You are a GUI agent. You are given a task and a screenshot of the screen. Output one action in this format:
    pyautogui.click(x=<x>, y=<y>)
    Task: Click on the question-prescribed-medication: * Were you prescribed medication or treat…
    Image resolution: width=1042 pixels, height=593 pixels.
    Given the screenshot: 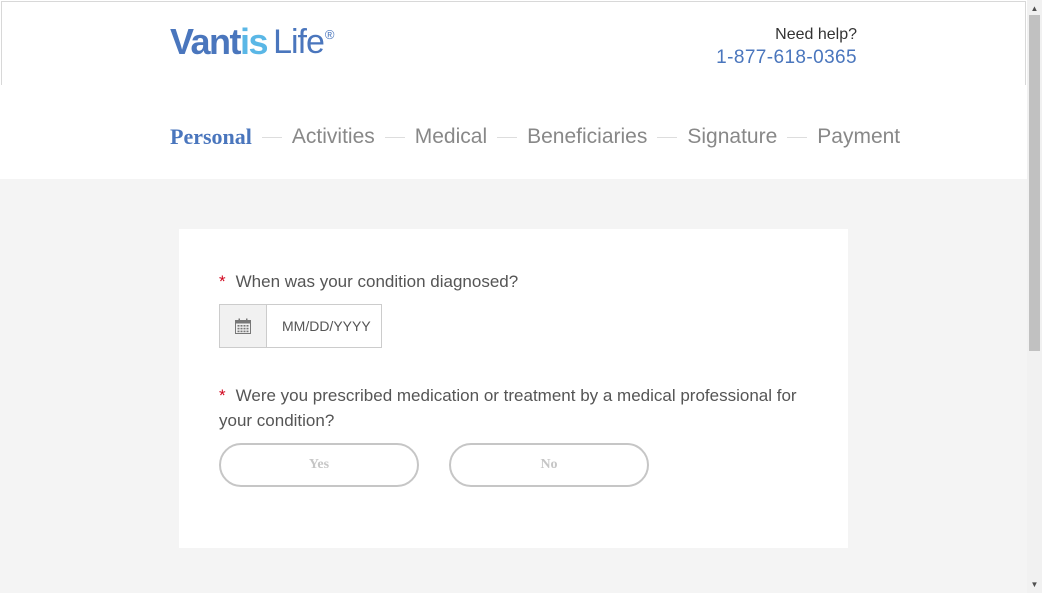 What is the action you would take?
    pyautogui.click(x=519, y=408)
    